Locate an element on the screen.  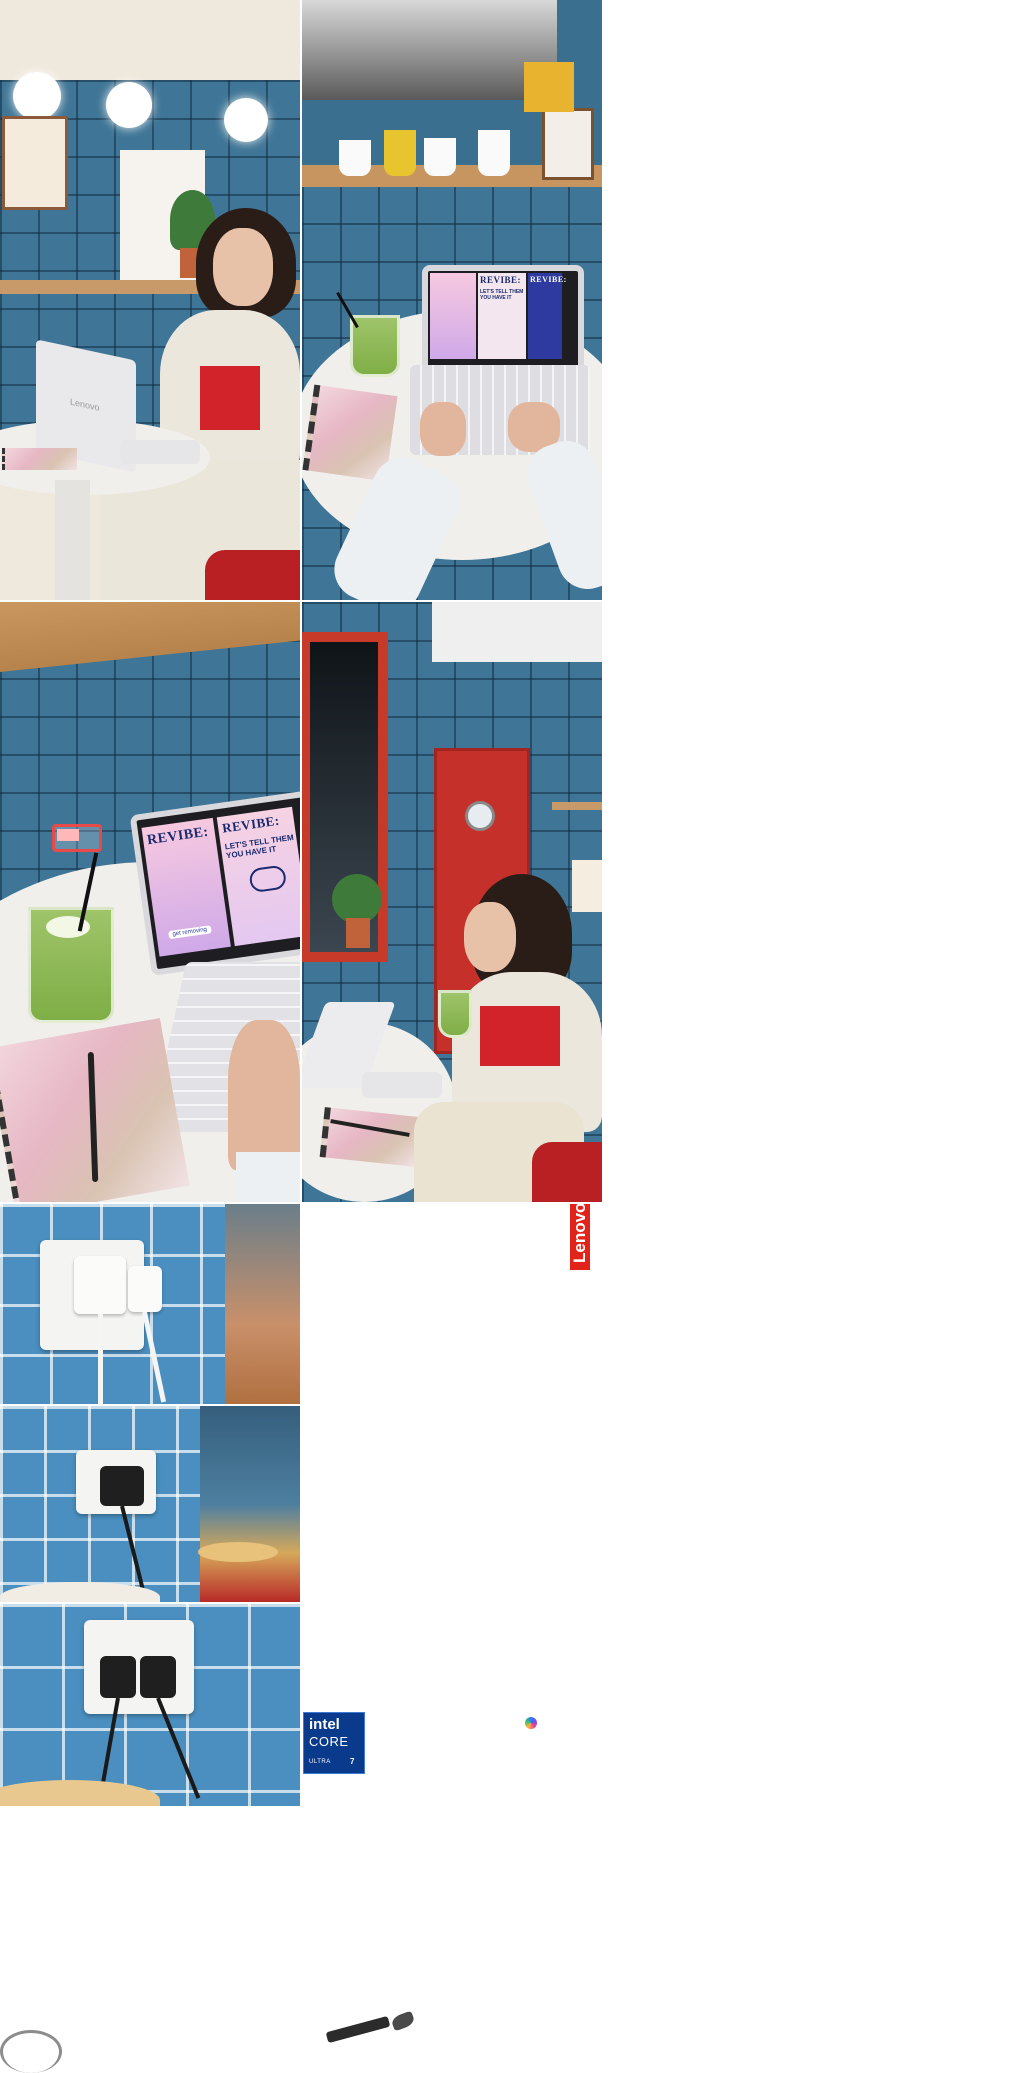
yellow-box is located at coordinates (549, 87).